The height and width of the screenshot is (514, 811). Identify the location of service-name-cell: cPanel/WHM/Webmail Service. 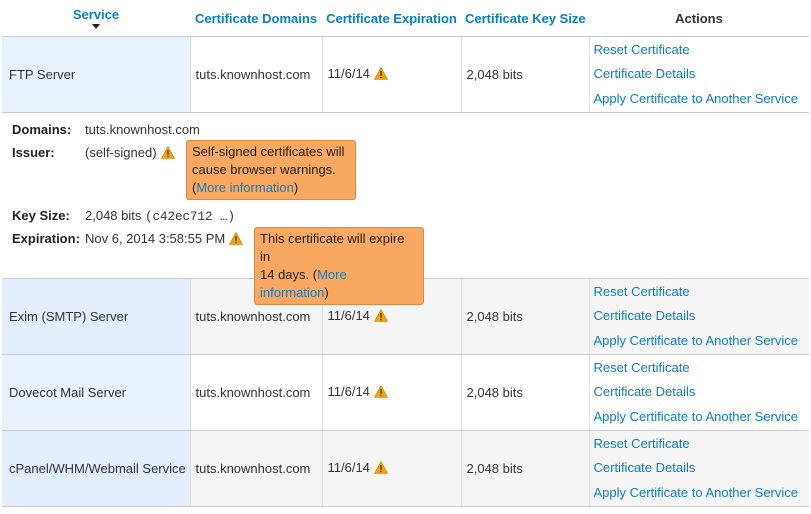
(96, 468).